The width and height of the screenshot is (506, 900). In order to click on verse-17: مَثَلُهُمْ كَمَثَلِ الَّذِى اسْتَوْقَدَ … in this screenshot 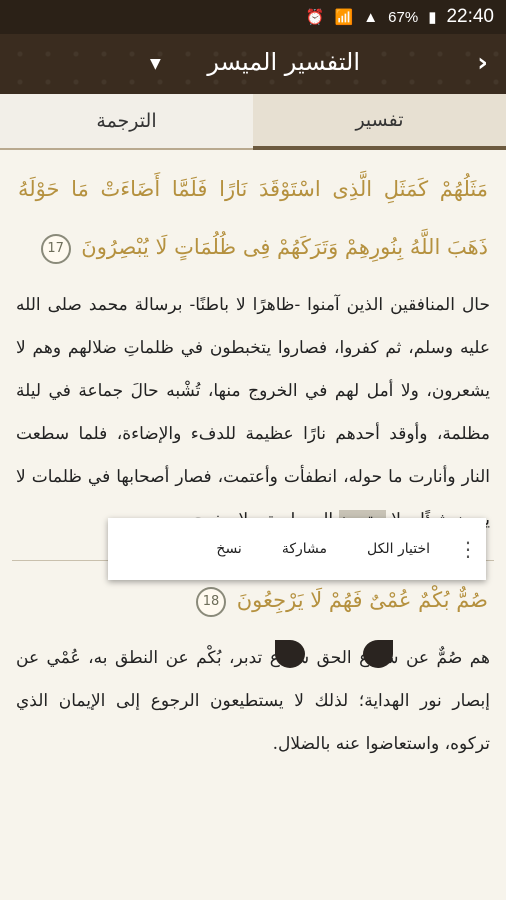, I will do `click(253, 218)`.